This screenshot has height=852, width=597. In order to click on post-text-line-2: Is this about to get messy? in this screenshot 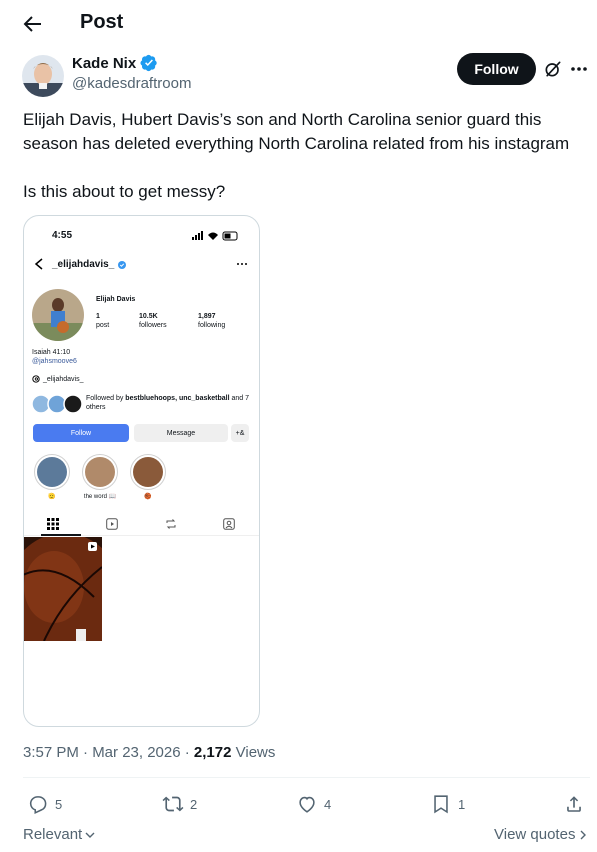, I will do `click(124, 191)`.